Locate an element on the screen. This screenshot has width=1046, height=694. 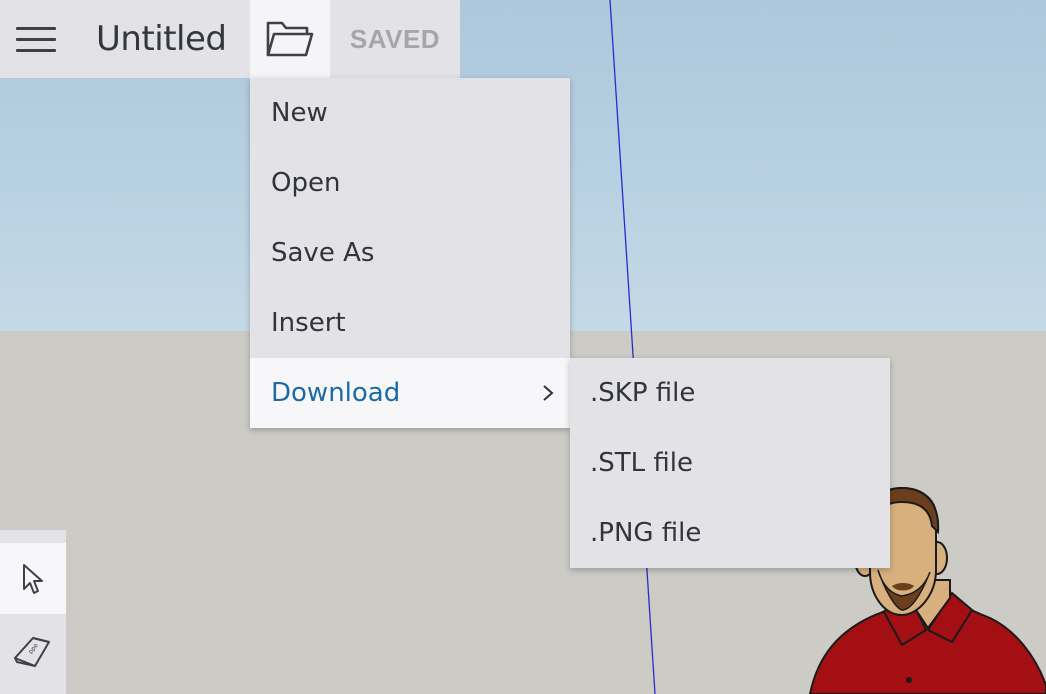
eraser-icon: ppe is located at coordinates (32, 652).